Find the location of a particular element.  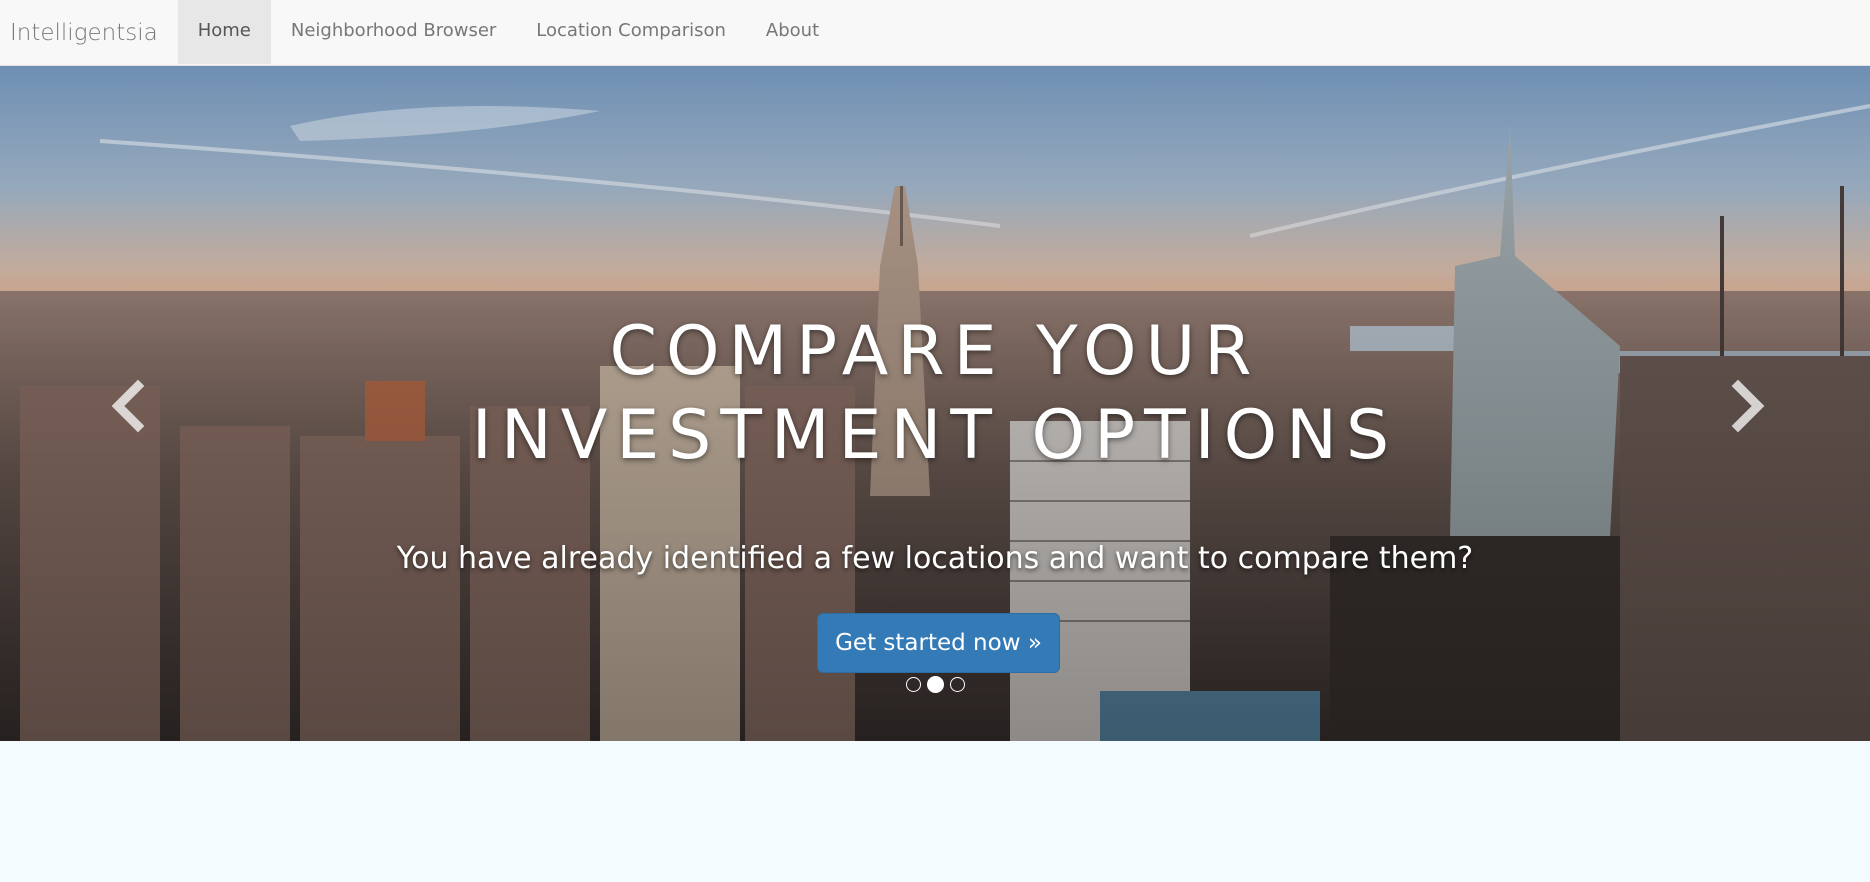

nav-item-location-comparison: Location Comparison is located at coordinates (631, 32).